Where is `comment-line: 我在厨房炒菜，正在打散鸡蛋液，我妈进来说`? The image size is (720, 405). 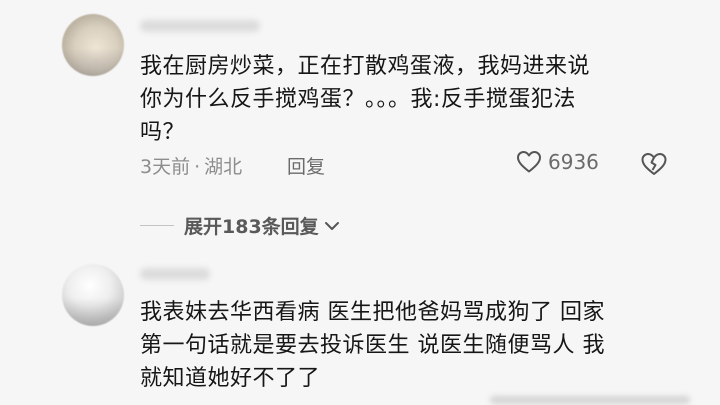 comment-line: 我在厨房炒菜，正在打散鸡蛋液，我妈进来说 is located at coordinates (365, 66).